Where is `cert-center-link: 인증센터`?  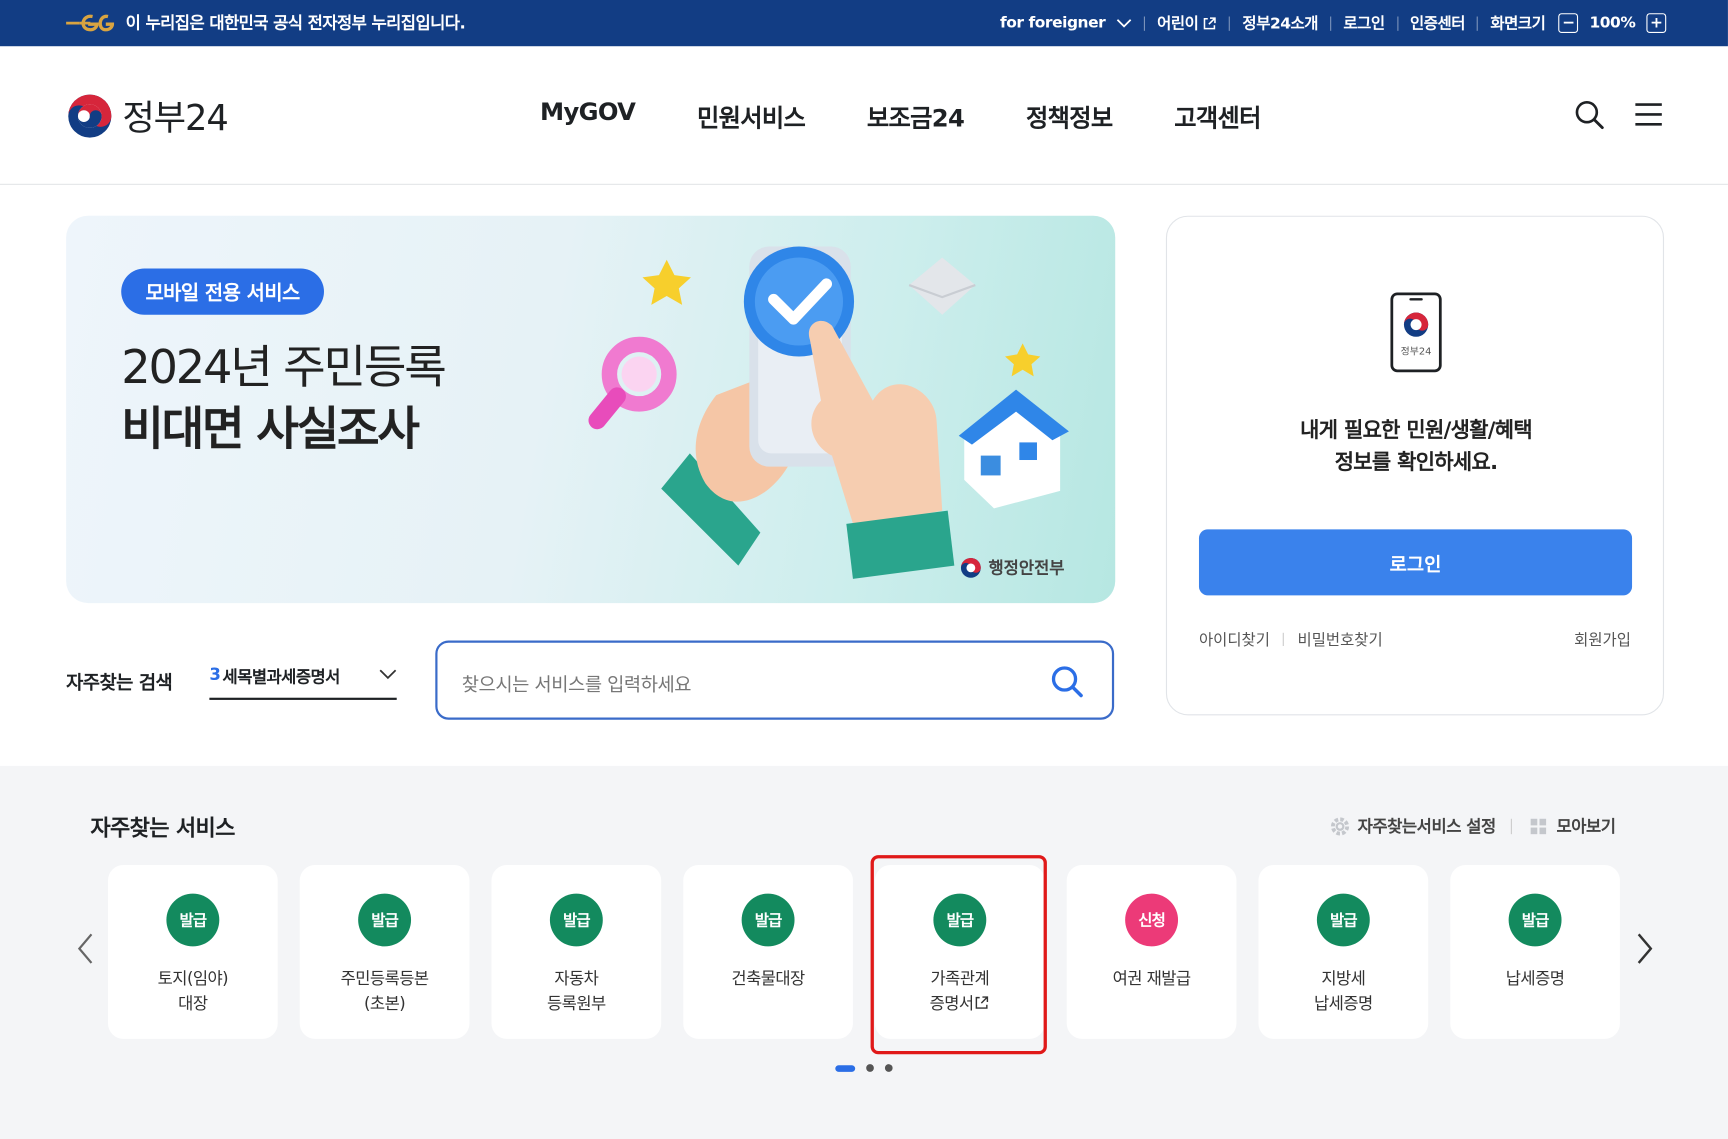 cert-center-link: 인증센터 is located at coordinates (1437, 23).